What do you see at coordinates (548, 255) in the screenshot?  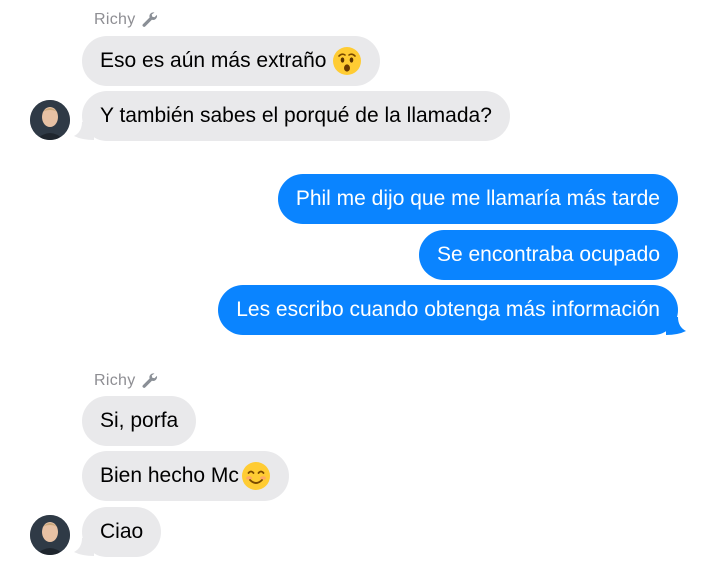 I see `message-bubble-outgoing: Se encontraba ocupado` at bounding box center [548, 255].